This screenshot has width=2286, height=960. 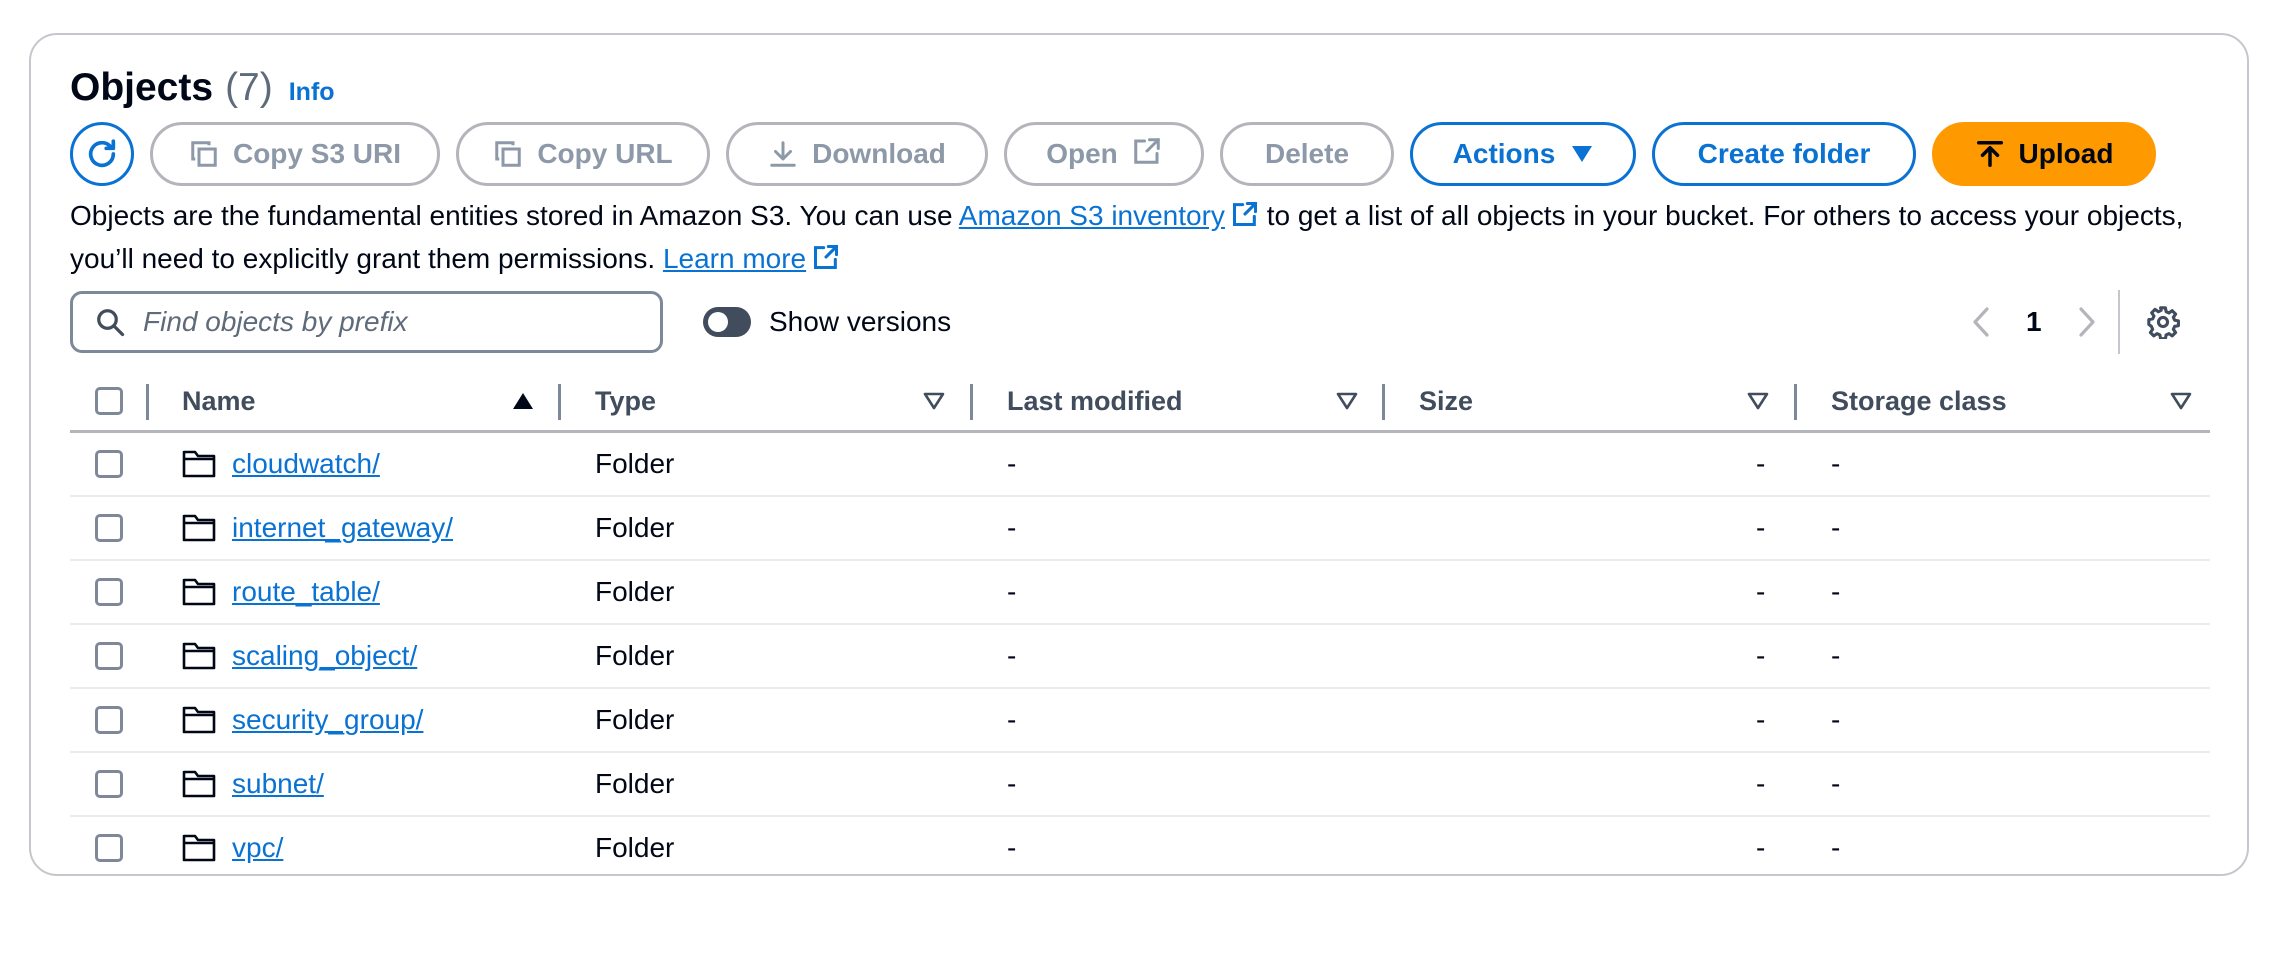 What do you see at coordinates (142, 87) in the screenshot?
I see `page-title: Objects` at bounding box center [142, 87].